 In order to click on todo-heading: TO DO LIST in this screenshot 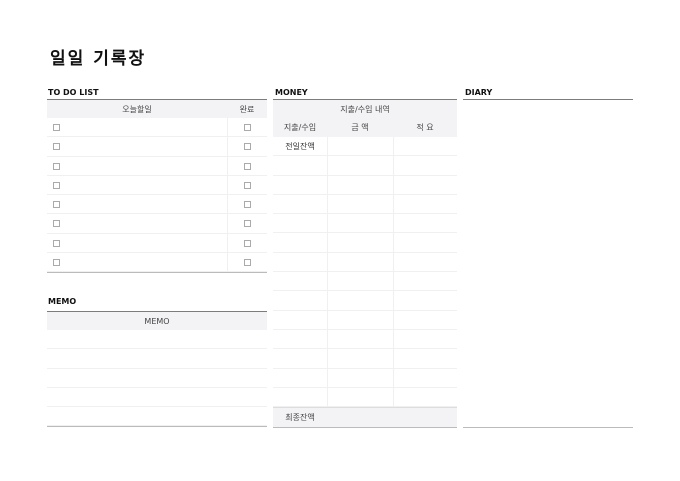, I will do `click(73, 92)`.